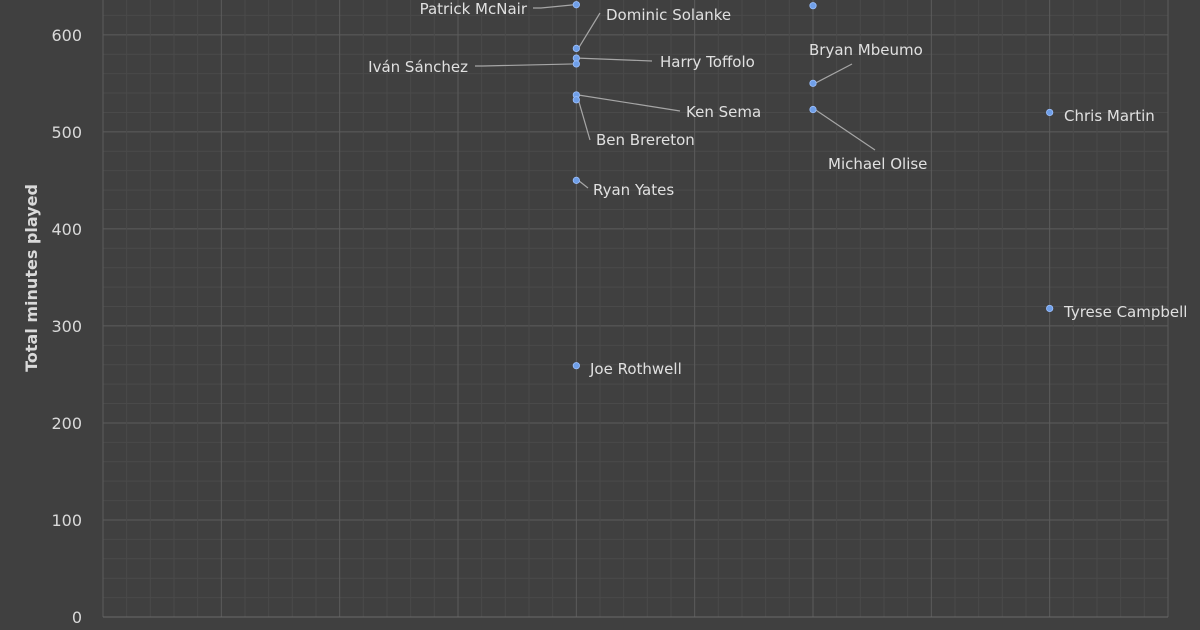 Image resolution: width=1200 pixels, height=630 pixels. I want to click on y-tick-label: 300, so click(66, 326).